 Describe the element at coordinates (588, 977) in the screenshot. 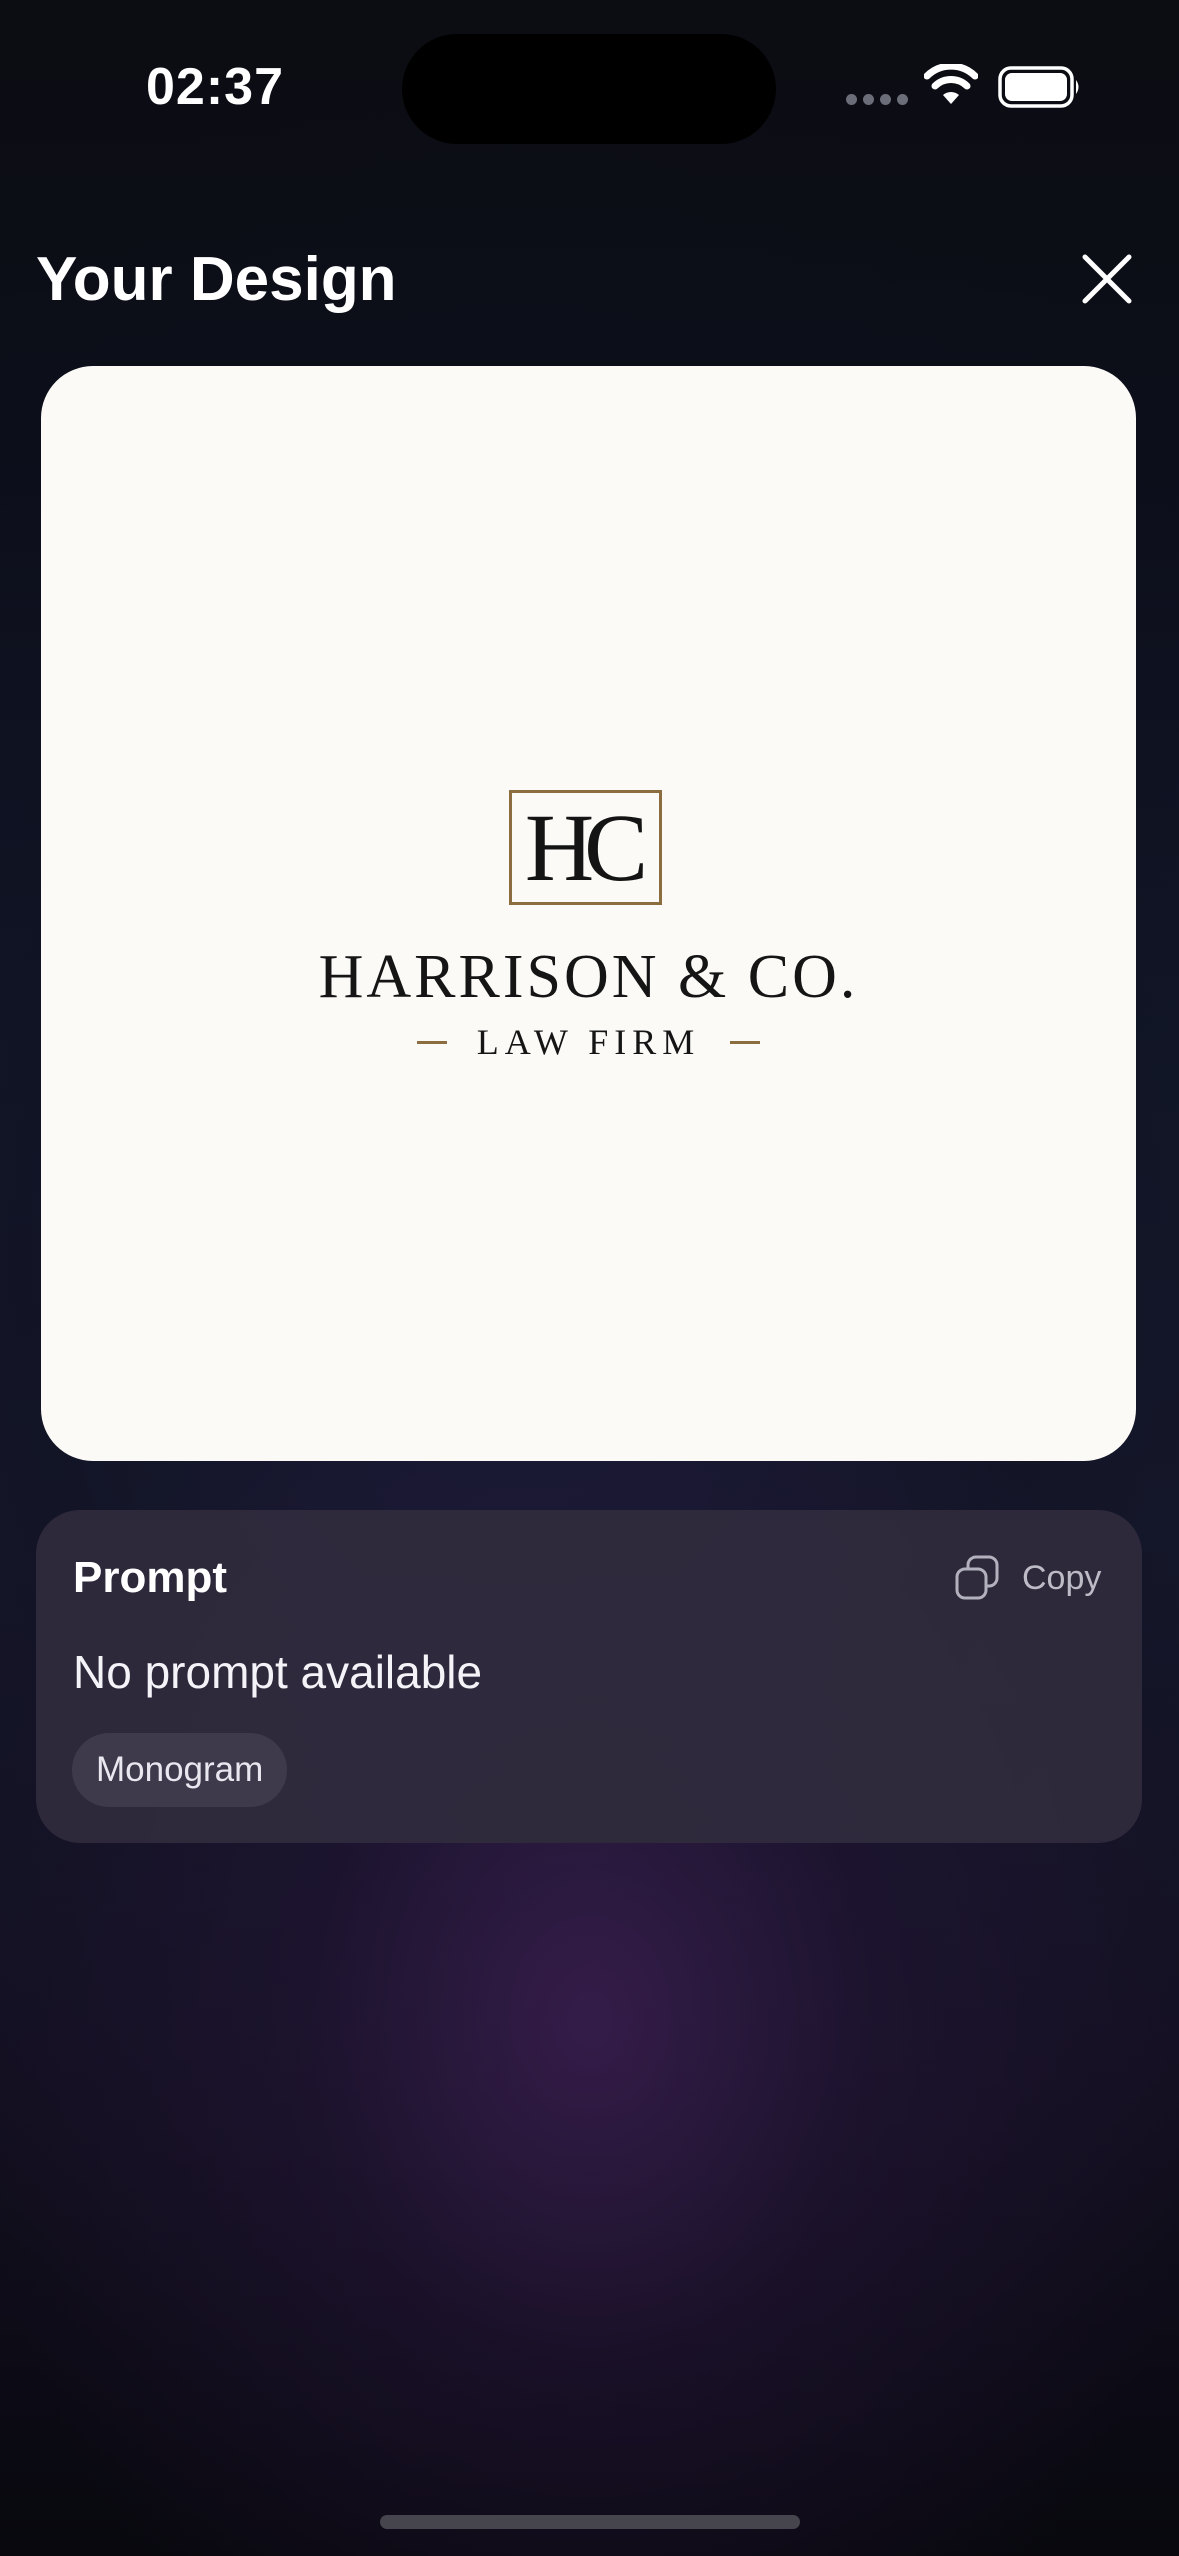

I see `logo-company-name: HARRISON & CO.` at that location.